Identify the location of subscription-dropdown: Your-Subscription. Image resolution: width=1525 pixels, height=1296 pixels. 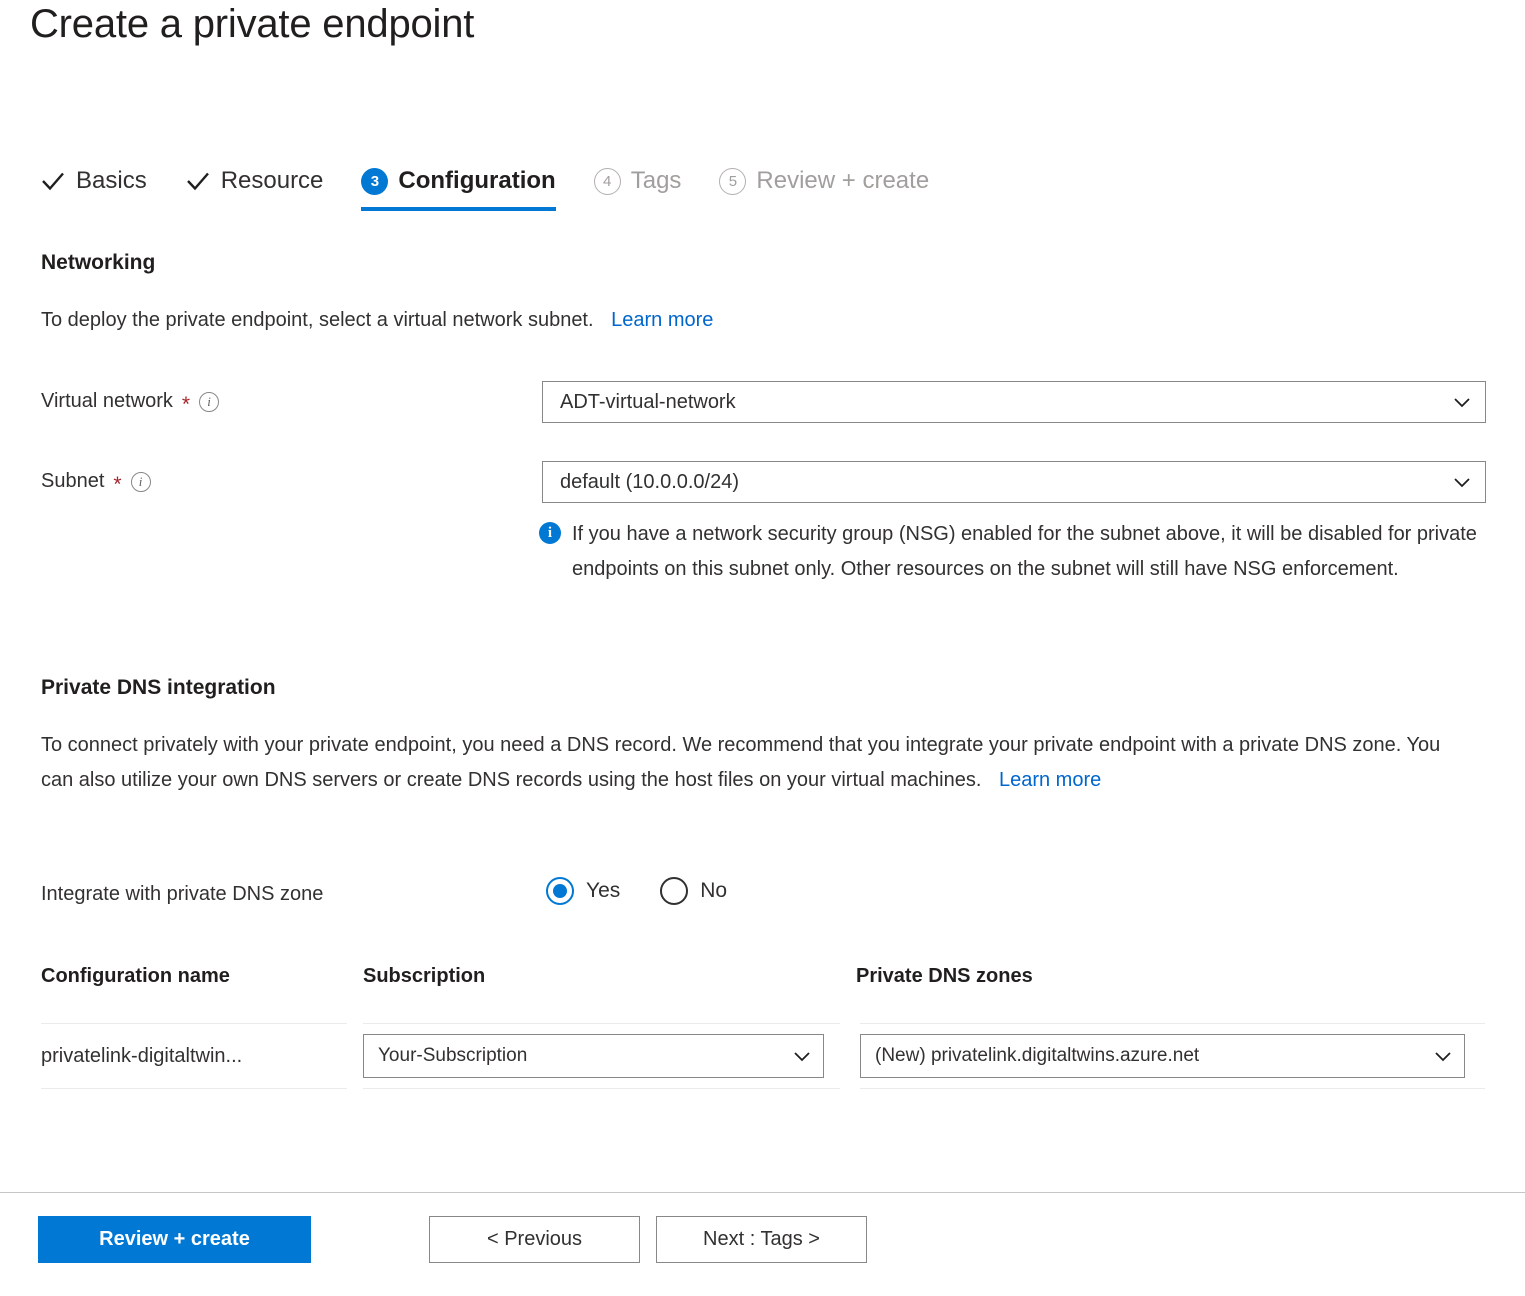
(593, 1056).